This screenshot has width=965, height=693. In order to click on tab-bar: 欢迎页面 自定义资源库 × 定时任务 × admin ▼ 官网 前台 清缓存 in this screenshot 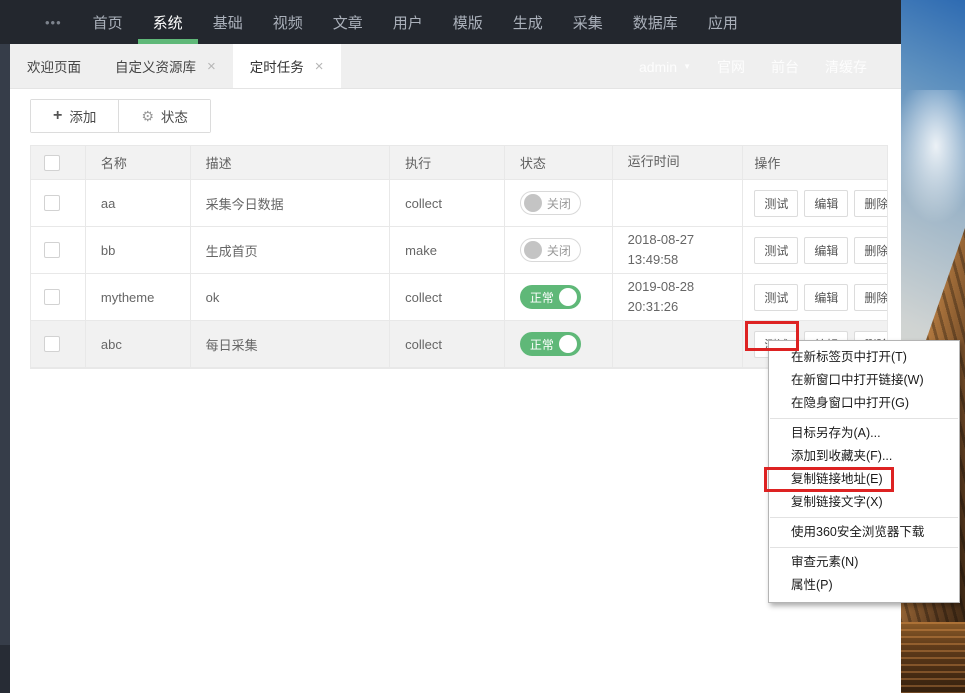, I will do `click(455, 66)`.